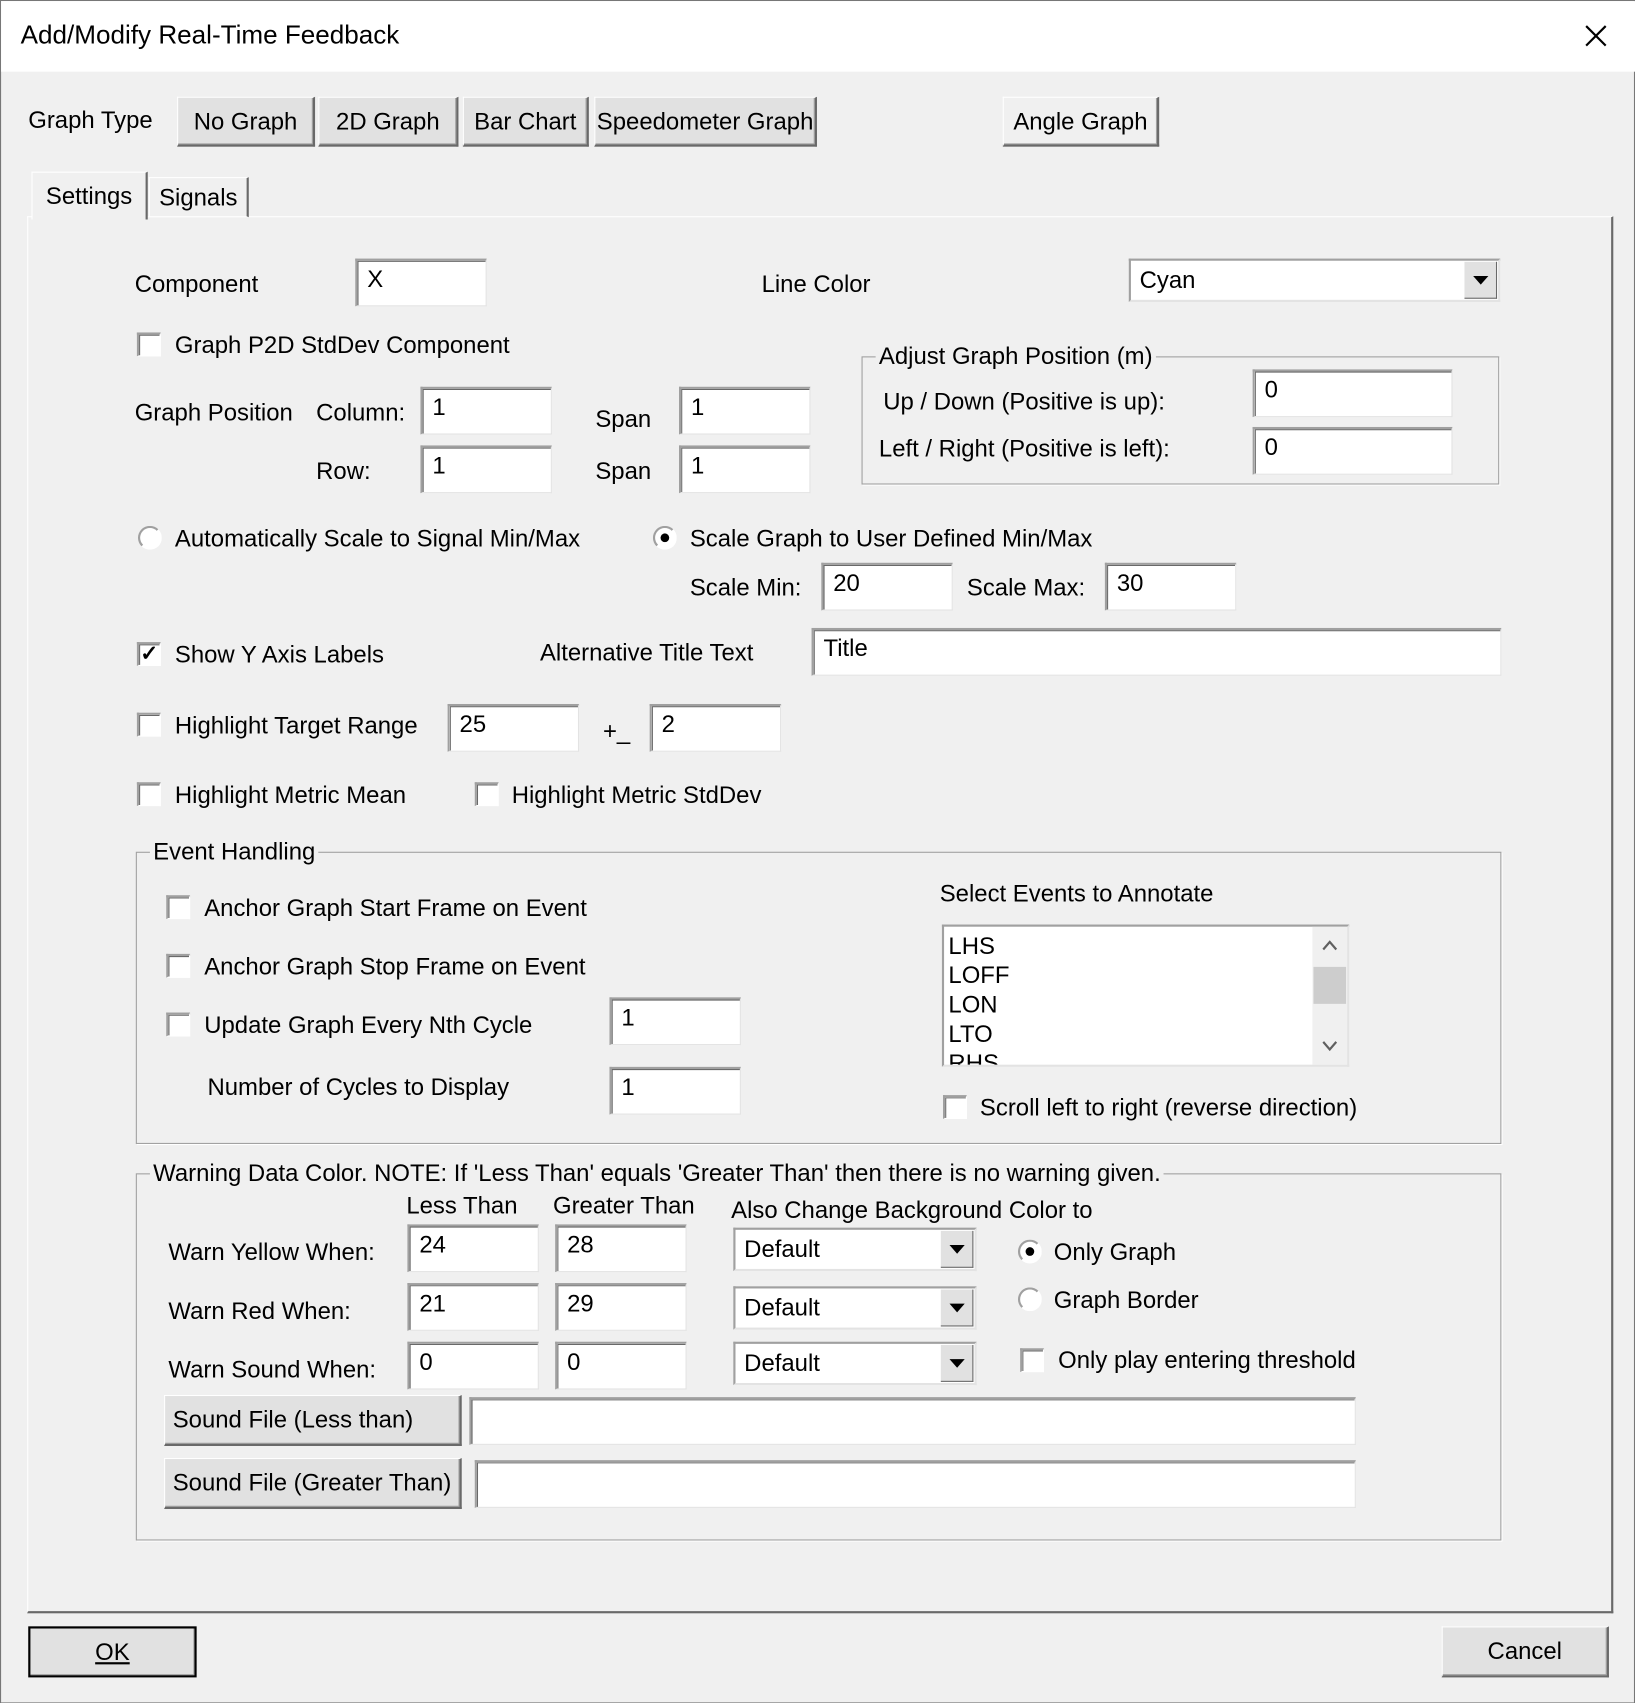  What do you see at coordinates (675, 1021) in the screenshot?
I see `update-nth-input: 1` at bounding box center [675, 1021].